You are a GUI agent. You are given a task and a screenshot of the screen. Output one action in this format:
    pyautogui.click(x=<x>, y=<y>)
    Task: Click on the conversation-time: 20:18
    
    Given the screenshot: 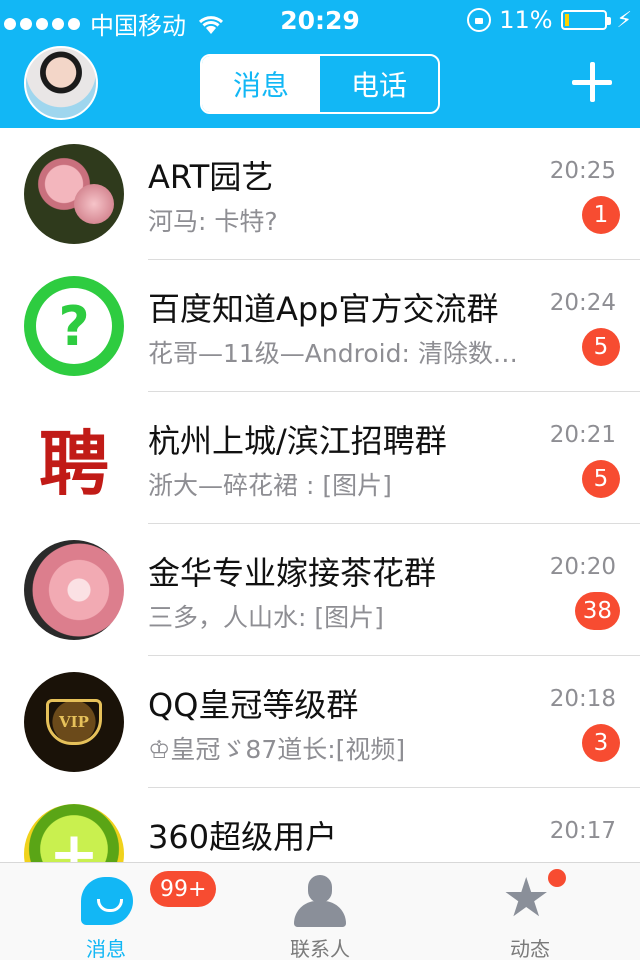 What is the action you would take?
    pyautogui.click(x=582, y=699)
    